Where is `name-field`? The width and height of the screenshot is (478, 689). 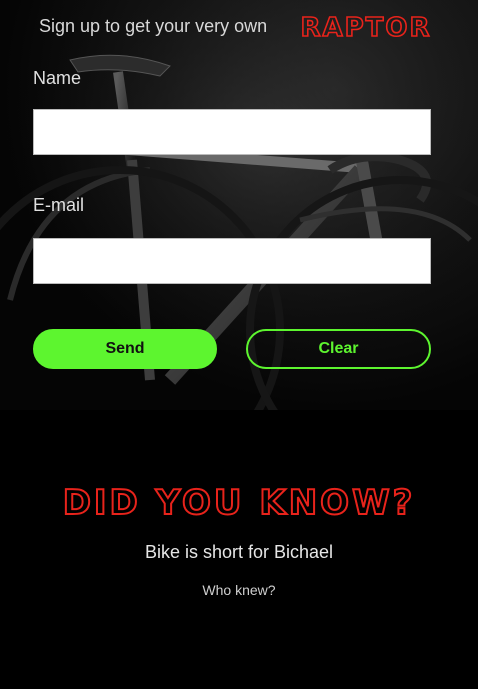 name-field is located at coordinates (232, 132).